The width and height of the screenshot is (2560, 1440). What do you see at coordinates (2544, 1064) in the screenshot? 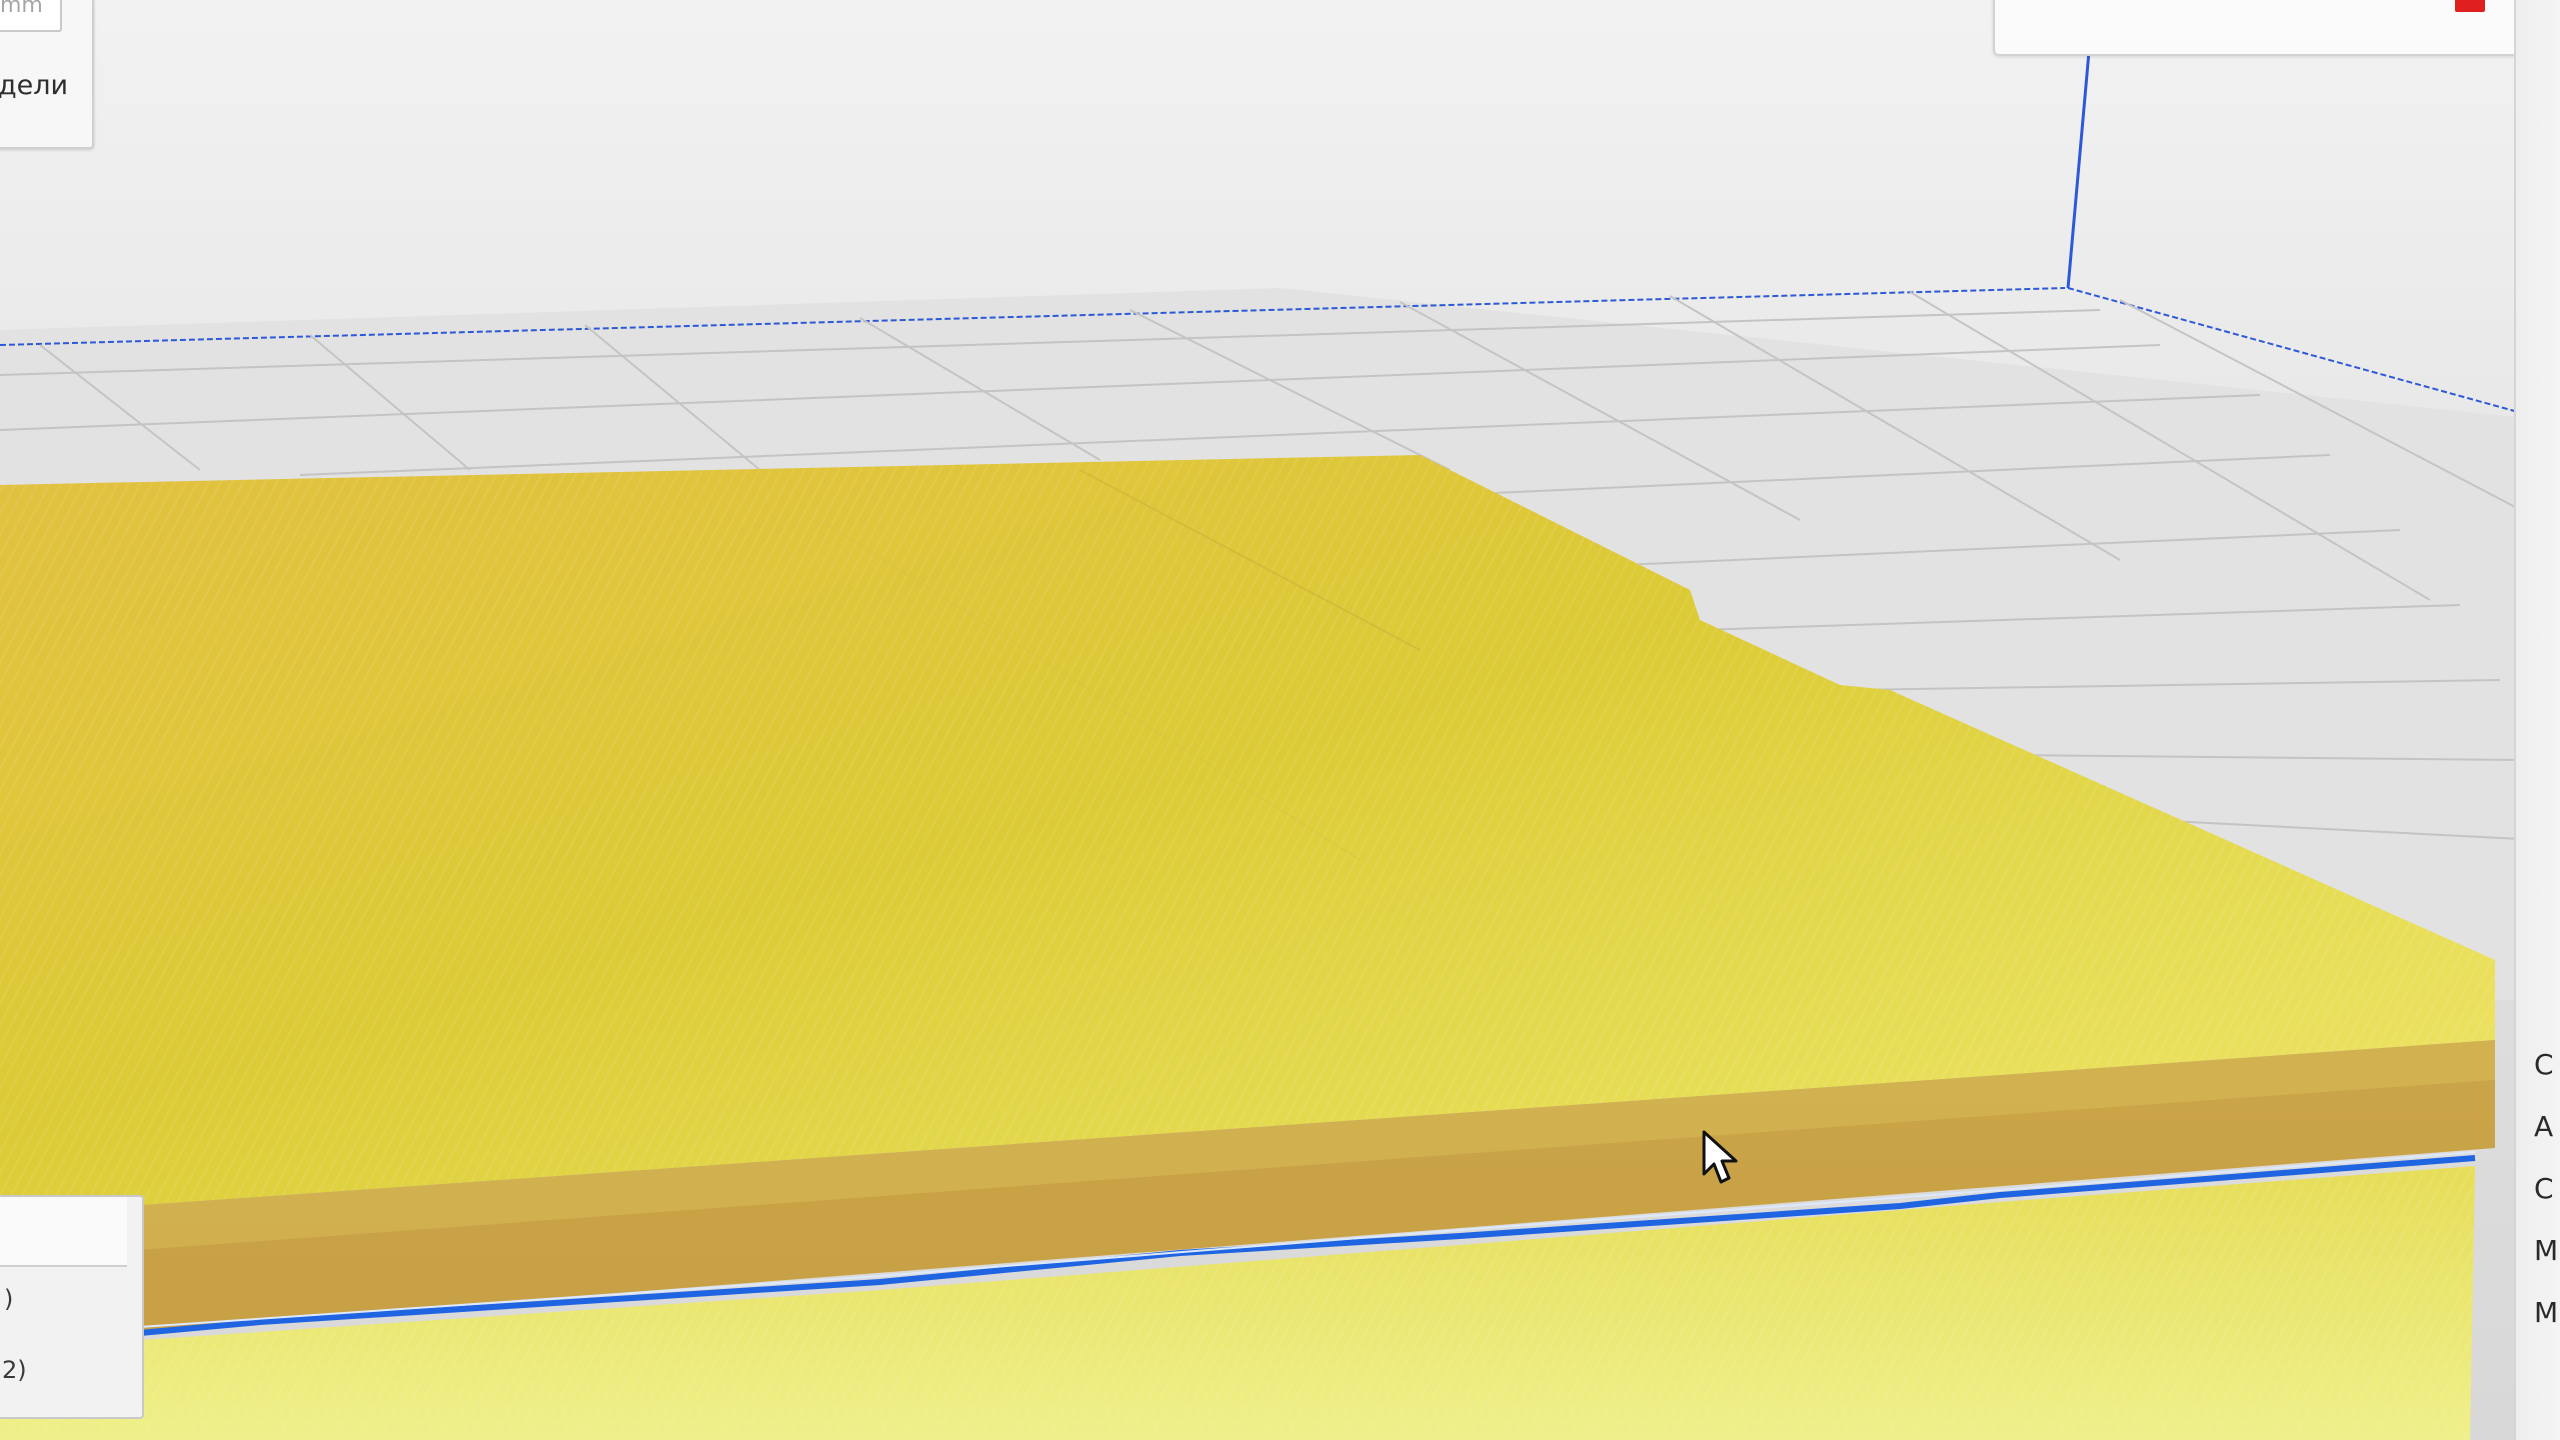
I see `side-label-1: C` at bounding box center [2544, 1064].